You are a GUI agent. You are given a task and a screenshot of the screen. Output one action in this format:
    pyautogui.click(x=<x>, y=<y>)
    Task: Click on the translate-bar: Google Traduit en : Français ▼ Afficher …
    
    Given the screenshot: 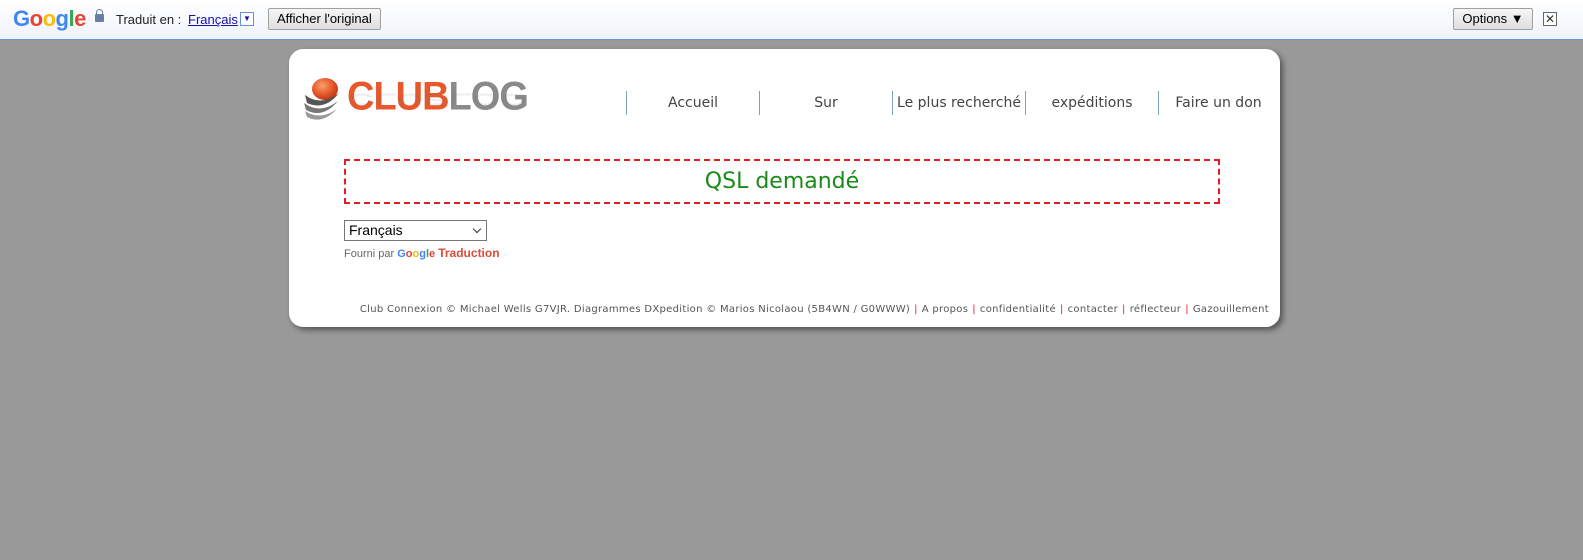 What is the action you would take?
    pyautogui.click(x=791, y=20)
    